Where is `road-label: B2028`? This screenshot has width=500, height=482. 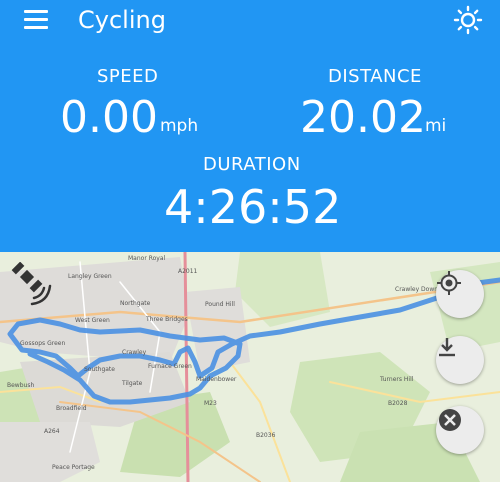
road-label: B2028 is located at coordinates (398, 403).